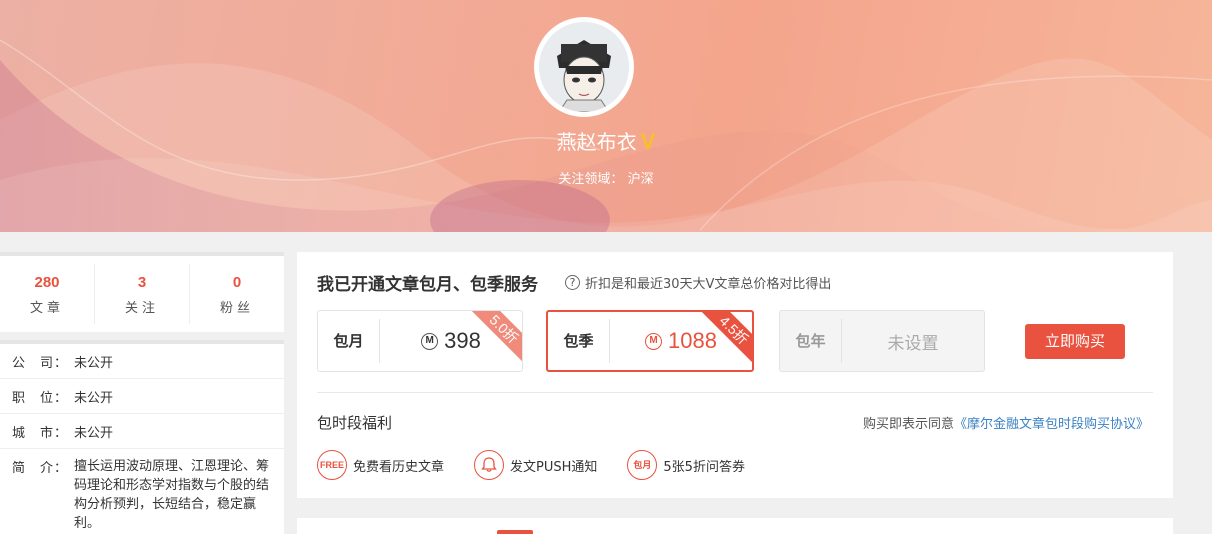 The height and width of the screenshot is (534, 1212). I want to click on stat-num: 3, so click(142, 282).